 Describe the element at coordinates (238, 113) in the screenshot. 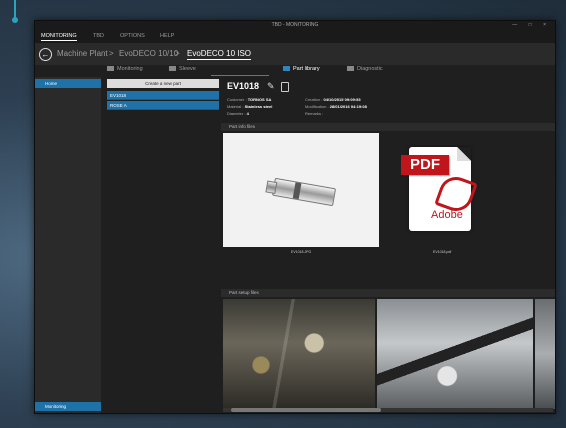

I see `field-diameter: Diameter : 4` at that location.